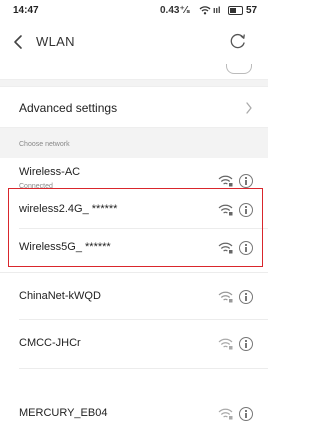 The width and height of the screenshot is (320, 430). Describe the element at coordinates (134, 42) in the screenshot. I see `app-header: WLAN` at that location.